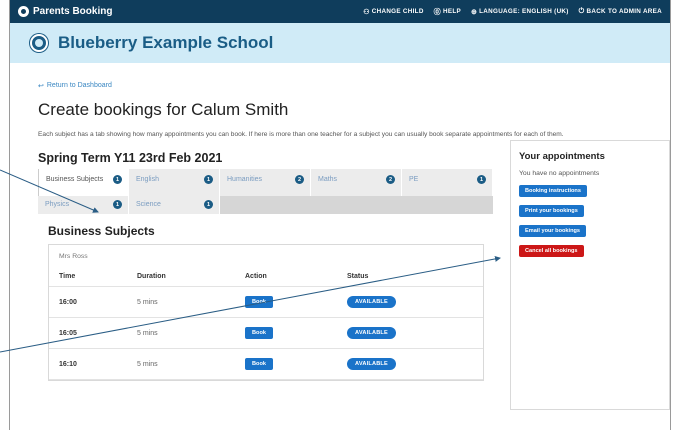 The height and width of the screenshot is (430, 676). What do you see at coordinates (358, 276) in the screenshot?
I see `column-header-status: Status` at bounding box center [358, 276].